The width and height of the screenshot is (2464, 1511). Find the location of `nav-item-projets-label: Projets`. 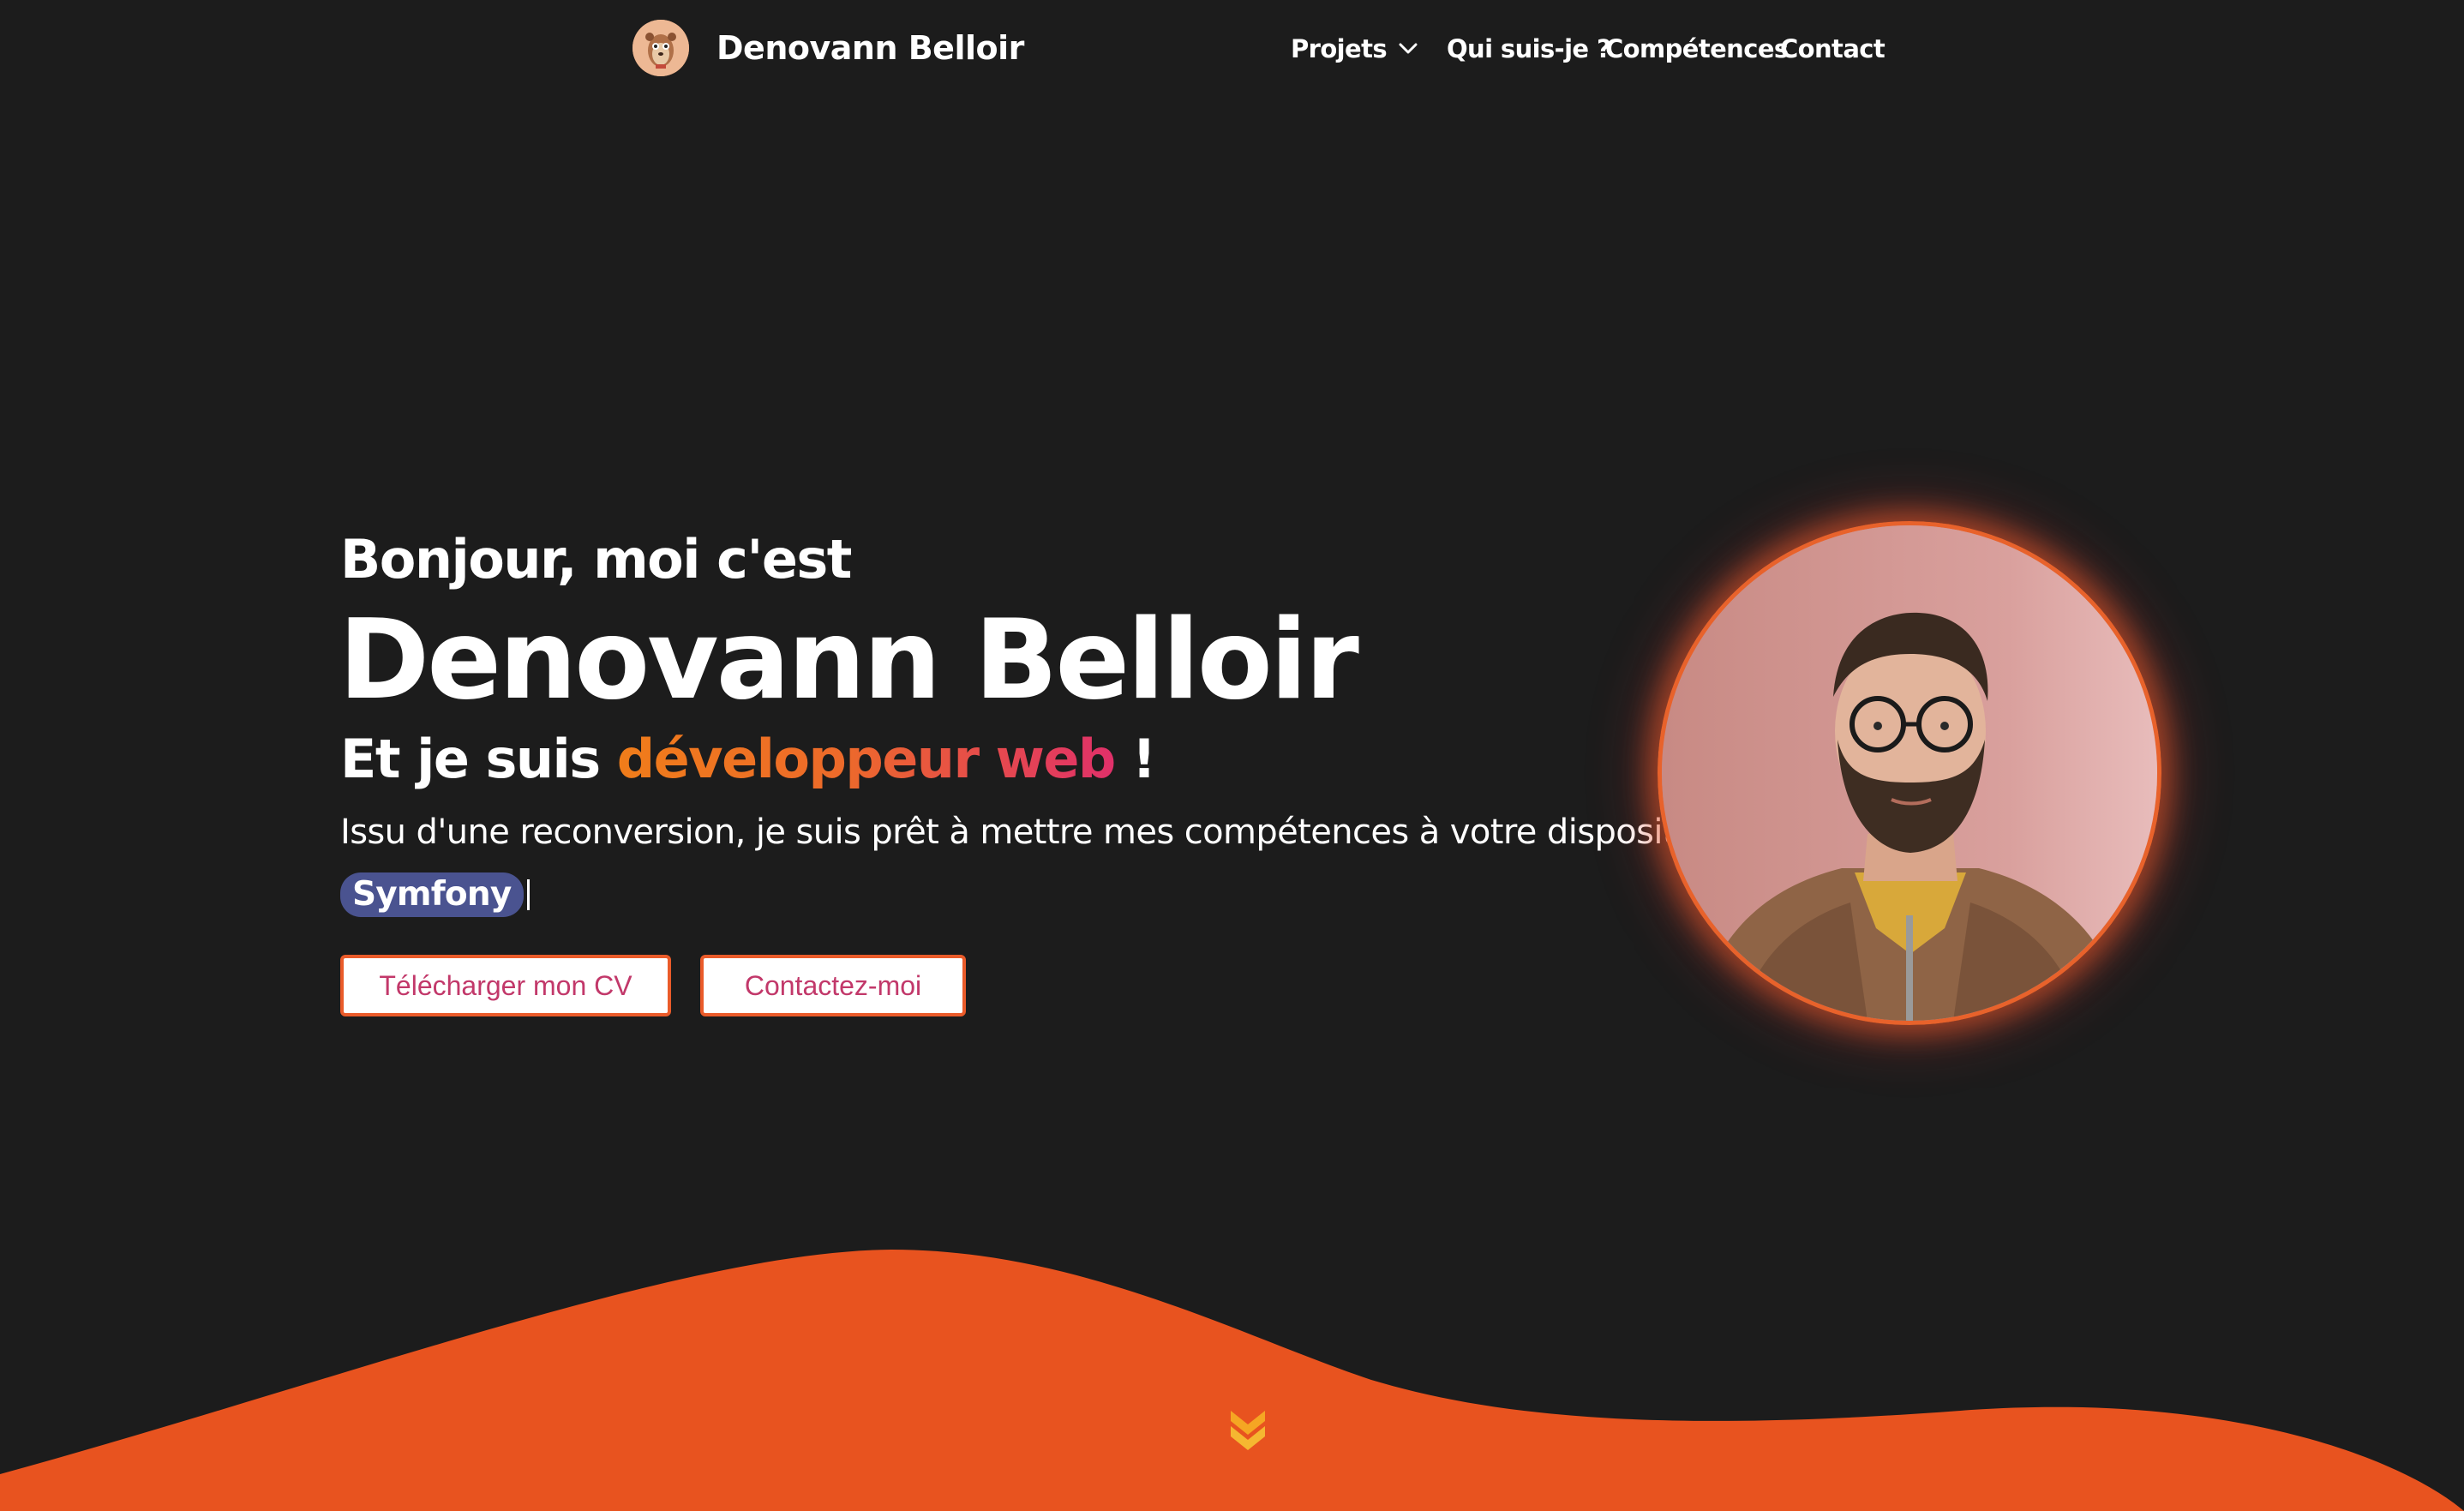

nav-item-projets-label: Projets is located at coordinates (1339, 49).